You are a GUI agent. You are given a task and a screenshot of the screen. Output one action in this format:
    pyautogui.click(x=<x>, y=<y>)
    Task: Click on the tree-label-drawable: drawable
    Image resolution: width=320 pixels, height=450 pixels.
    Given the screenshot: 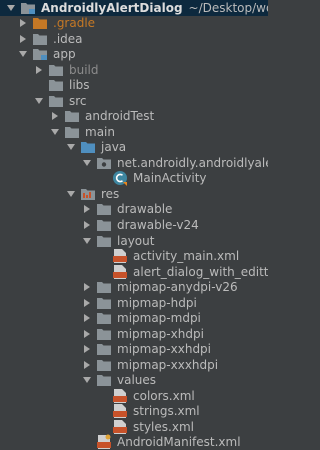 What is the action you would take?
    pyautogui.click(x=145, y=209)
    